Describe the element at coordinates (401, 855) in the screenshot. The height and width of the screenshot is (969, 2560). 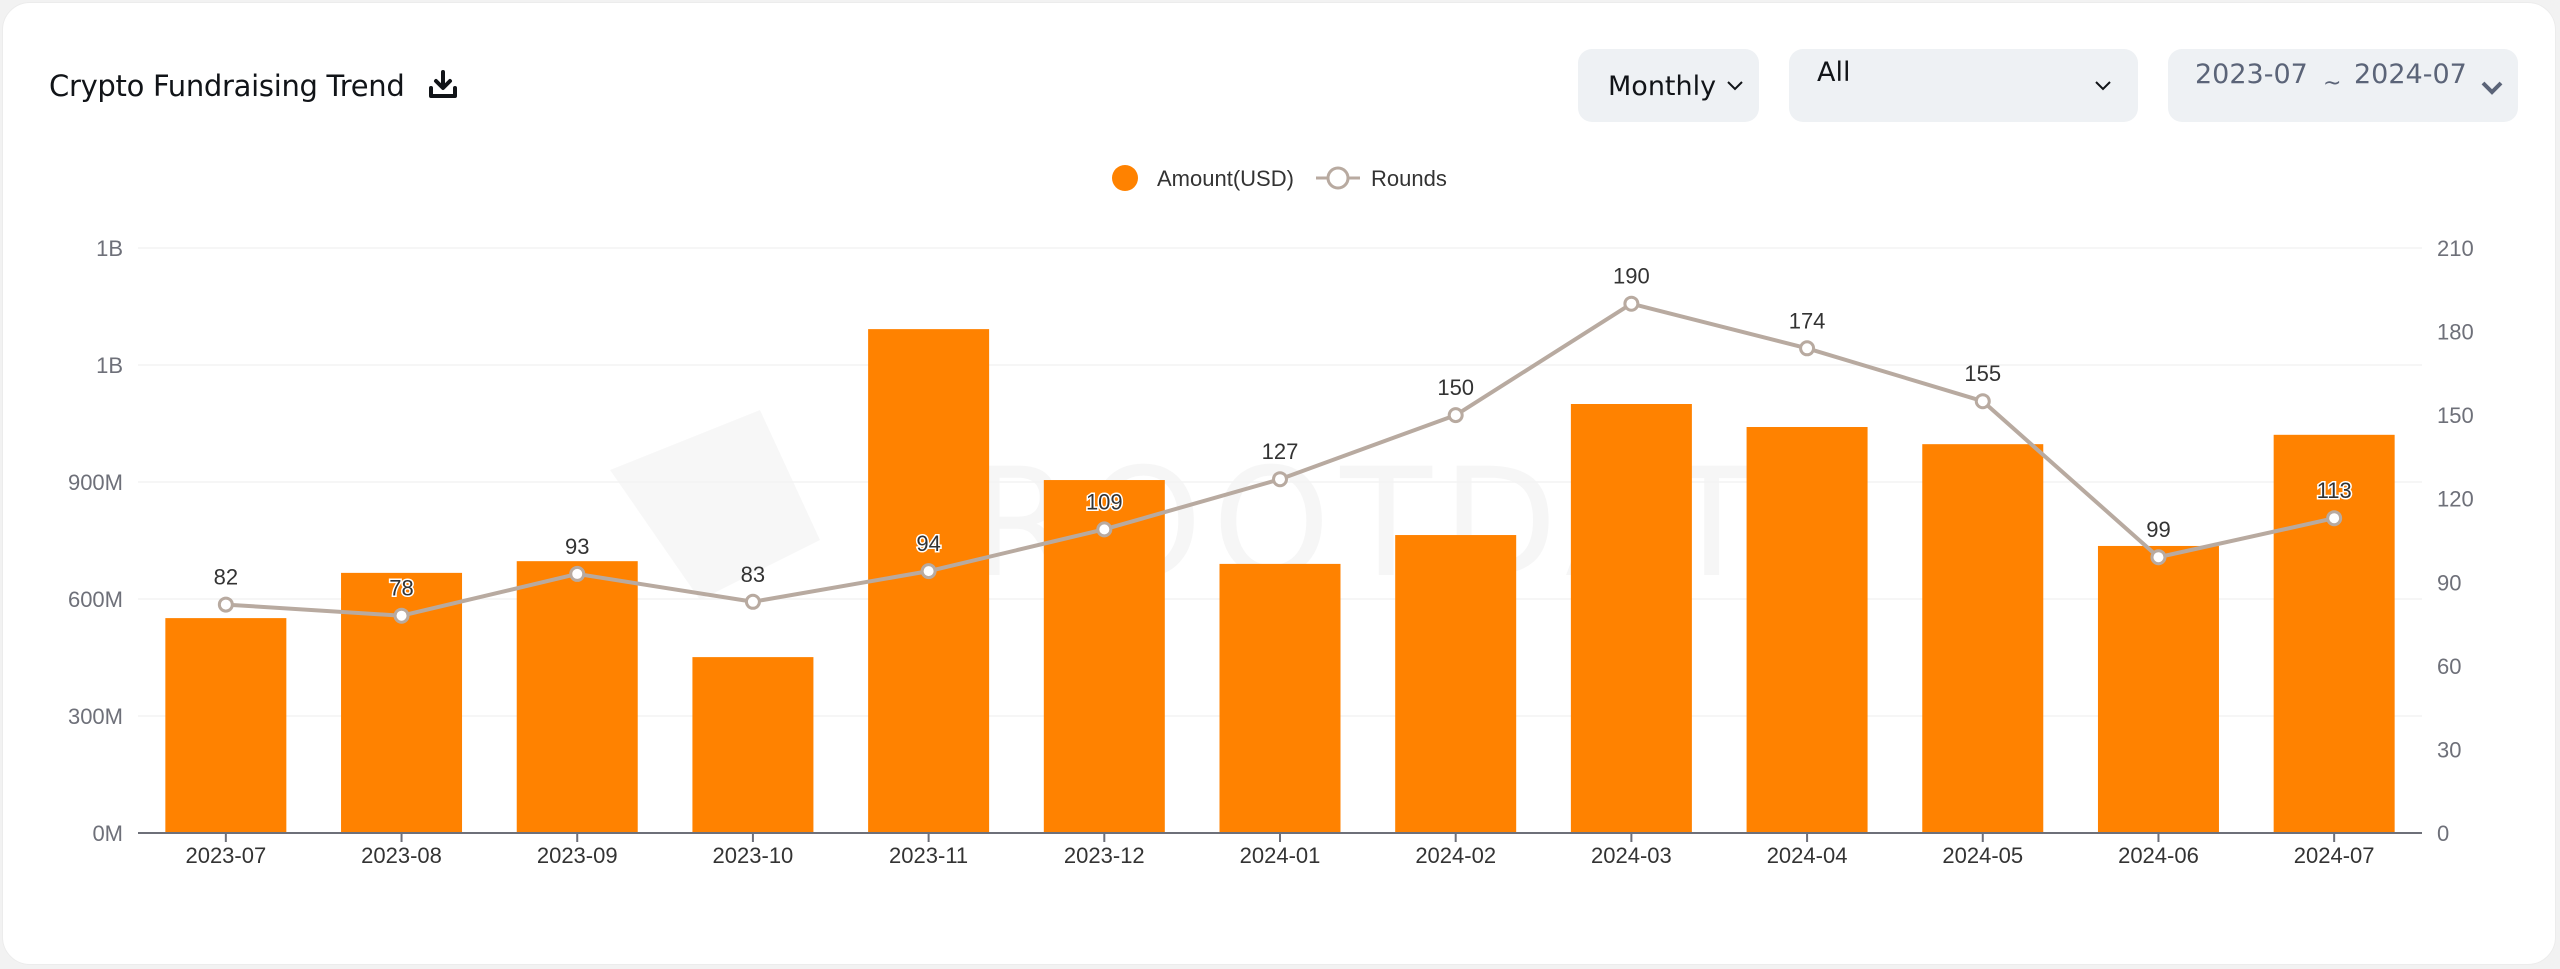
I see `x-tick-label: 2023-08` at that location.